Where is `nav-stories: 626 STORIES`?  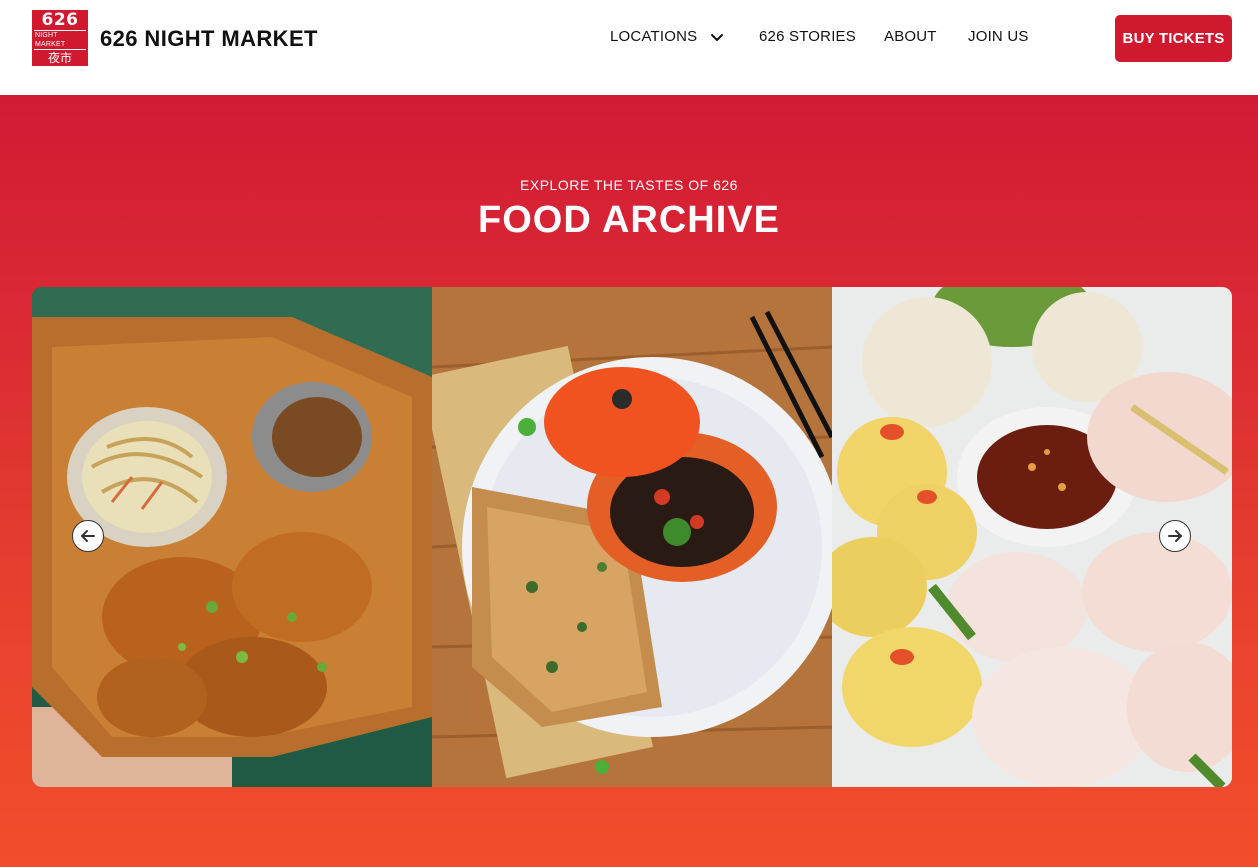 nav-stories: 626 STORIES is located at coordinates (807, 36).